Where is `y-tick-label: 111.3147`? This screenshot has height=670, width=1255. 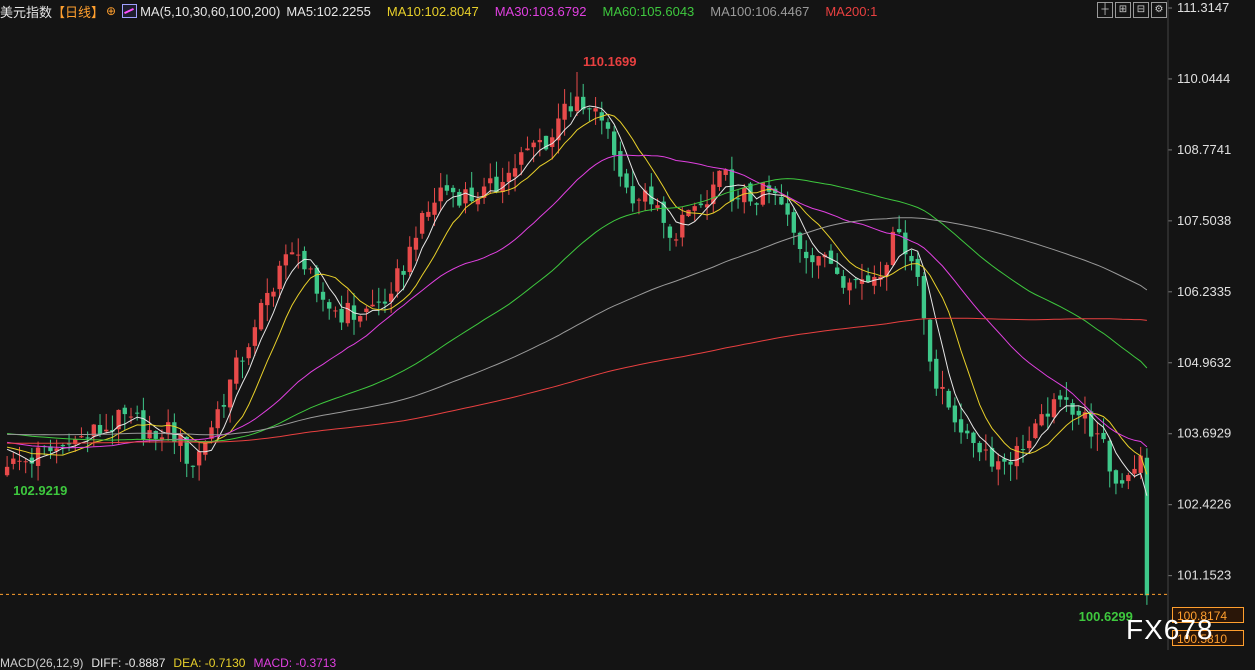
y-tick-label: 111.3147 is located at coordinates (1203, 7).